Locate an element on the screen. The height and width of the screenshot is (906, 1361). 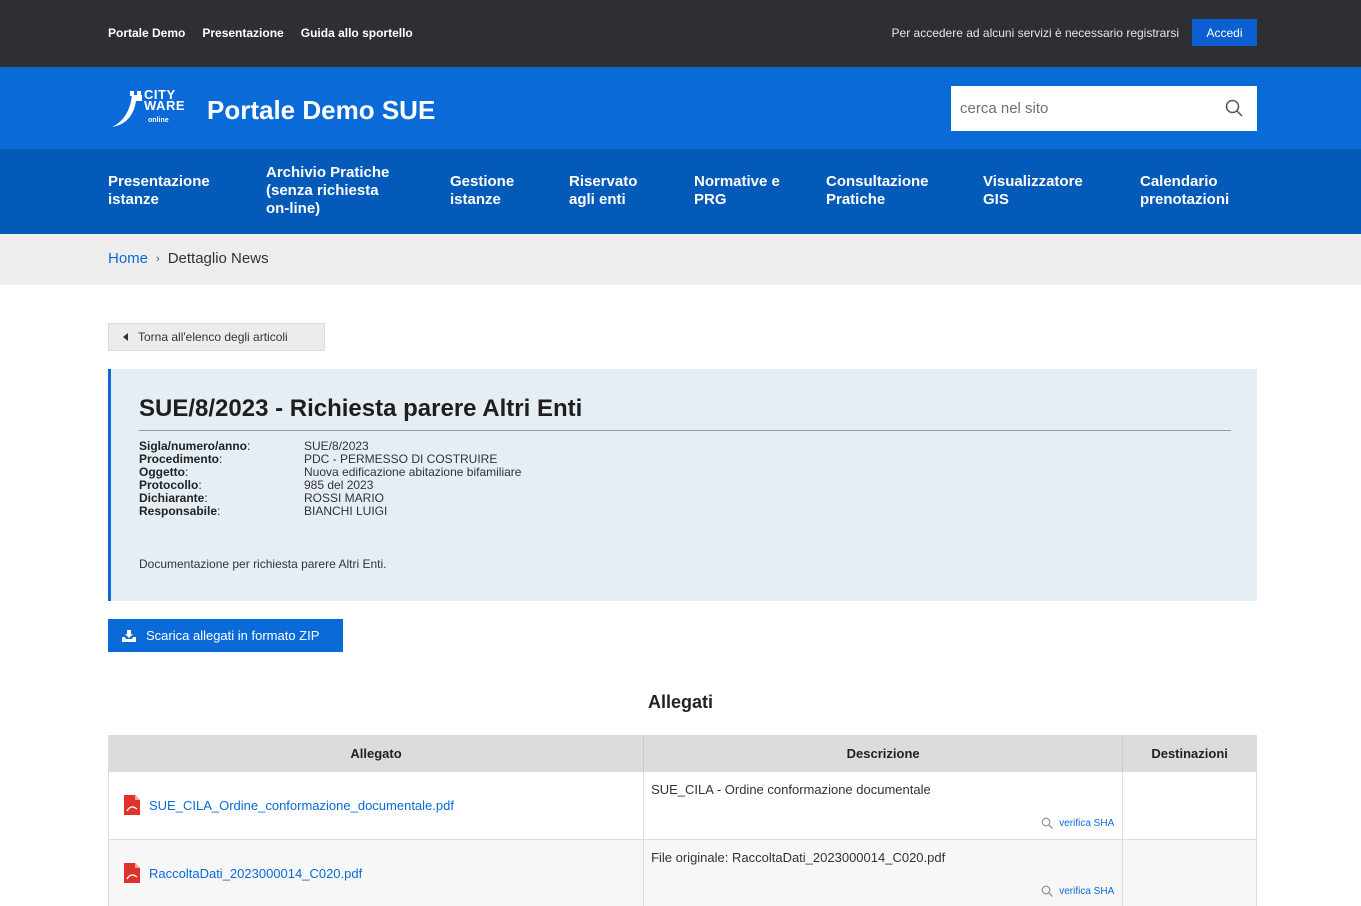
top-link-portale-demo: Portale Demo is located at coordinates (146, 33).